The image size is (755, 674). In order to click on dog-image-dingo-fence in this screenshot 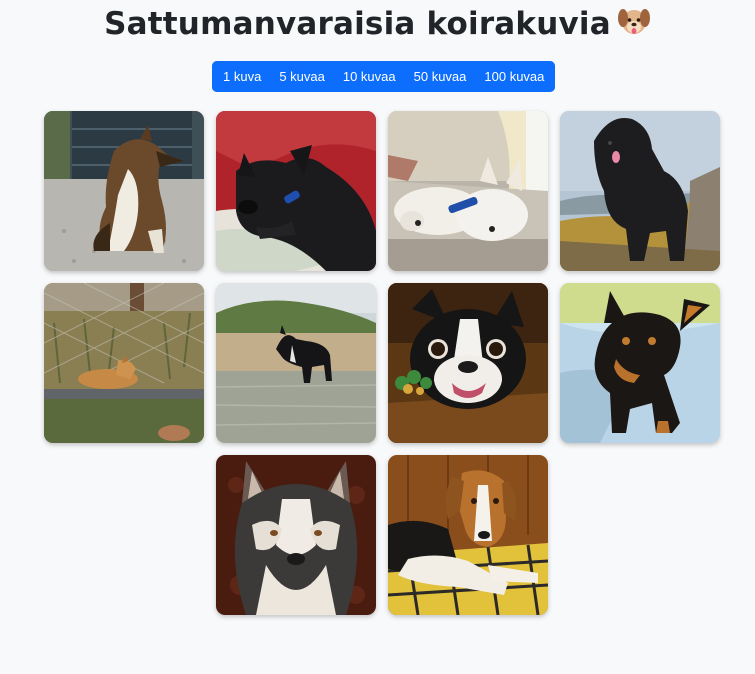, I will do `click(124, 363)`.